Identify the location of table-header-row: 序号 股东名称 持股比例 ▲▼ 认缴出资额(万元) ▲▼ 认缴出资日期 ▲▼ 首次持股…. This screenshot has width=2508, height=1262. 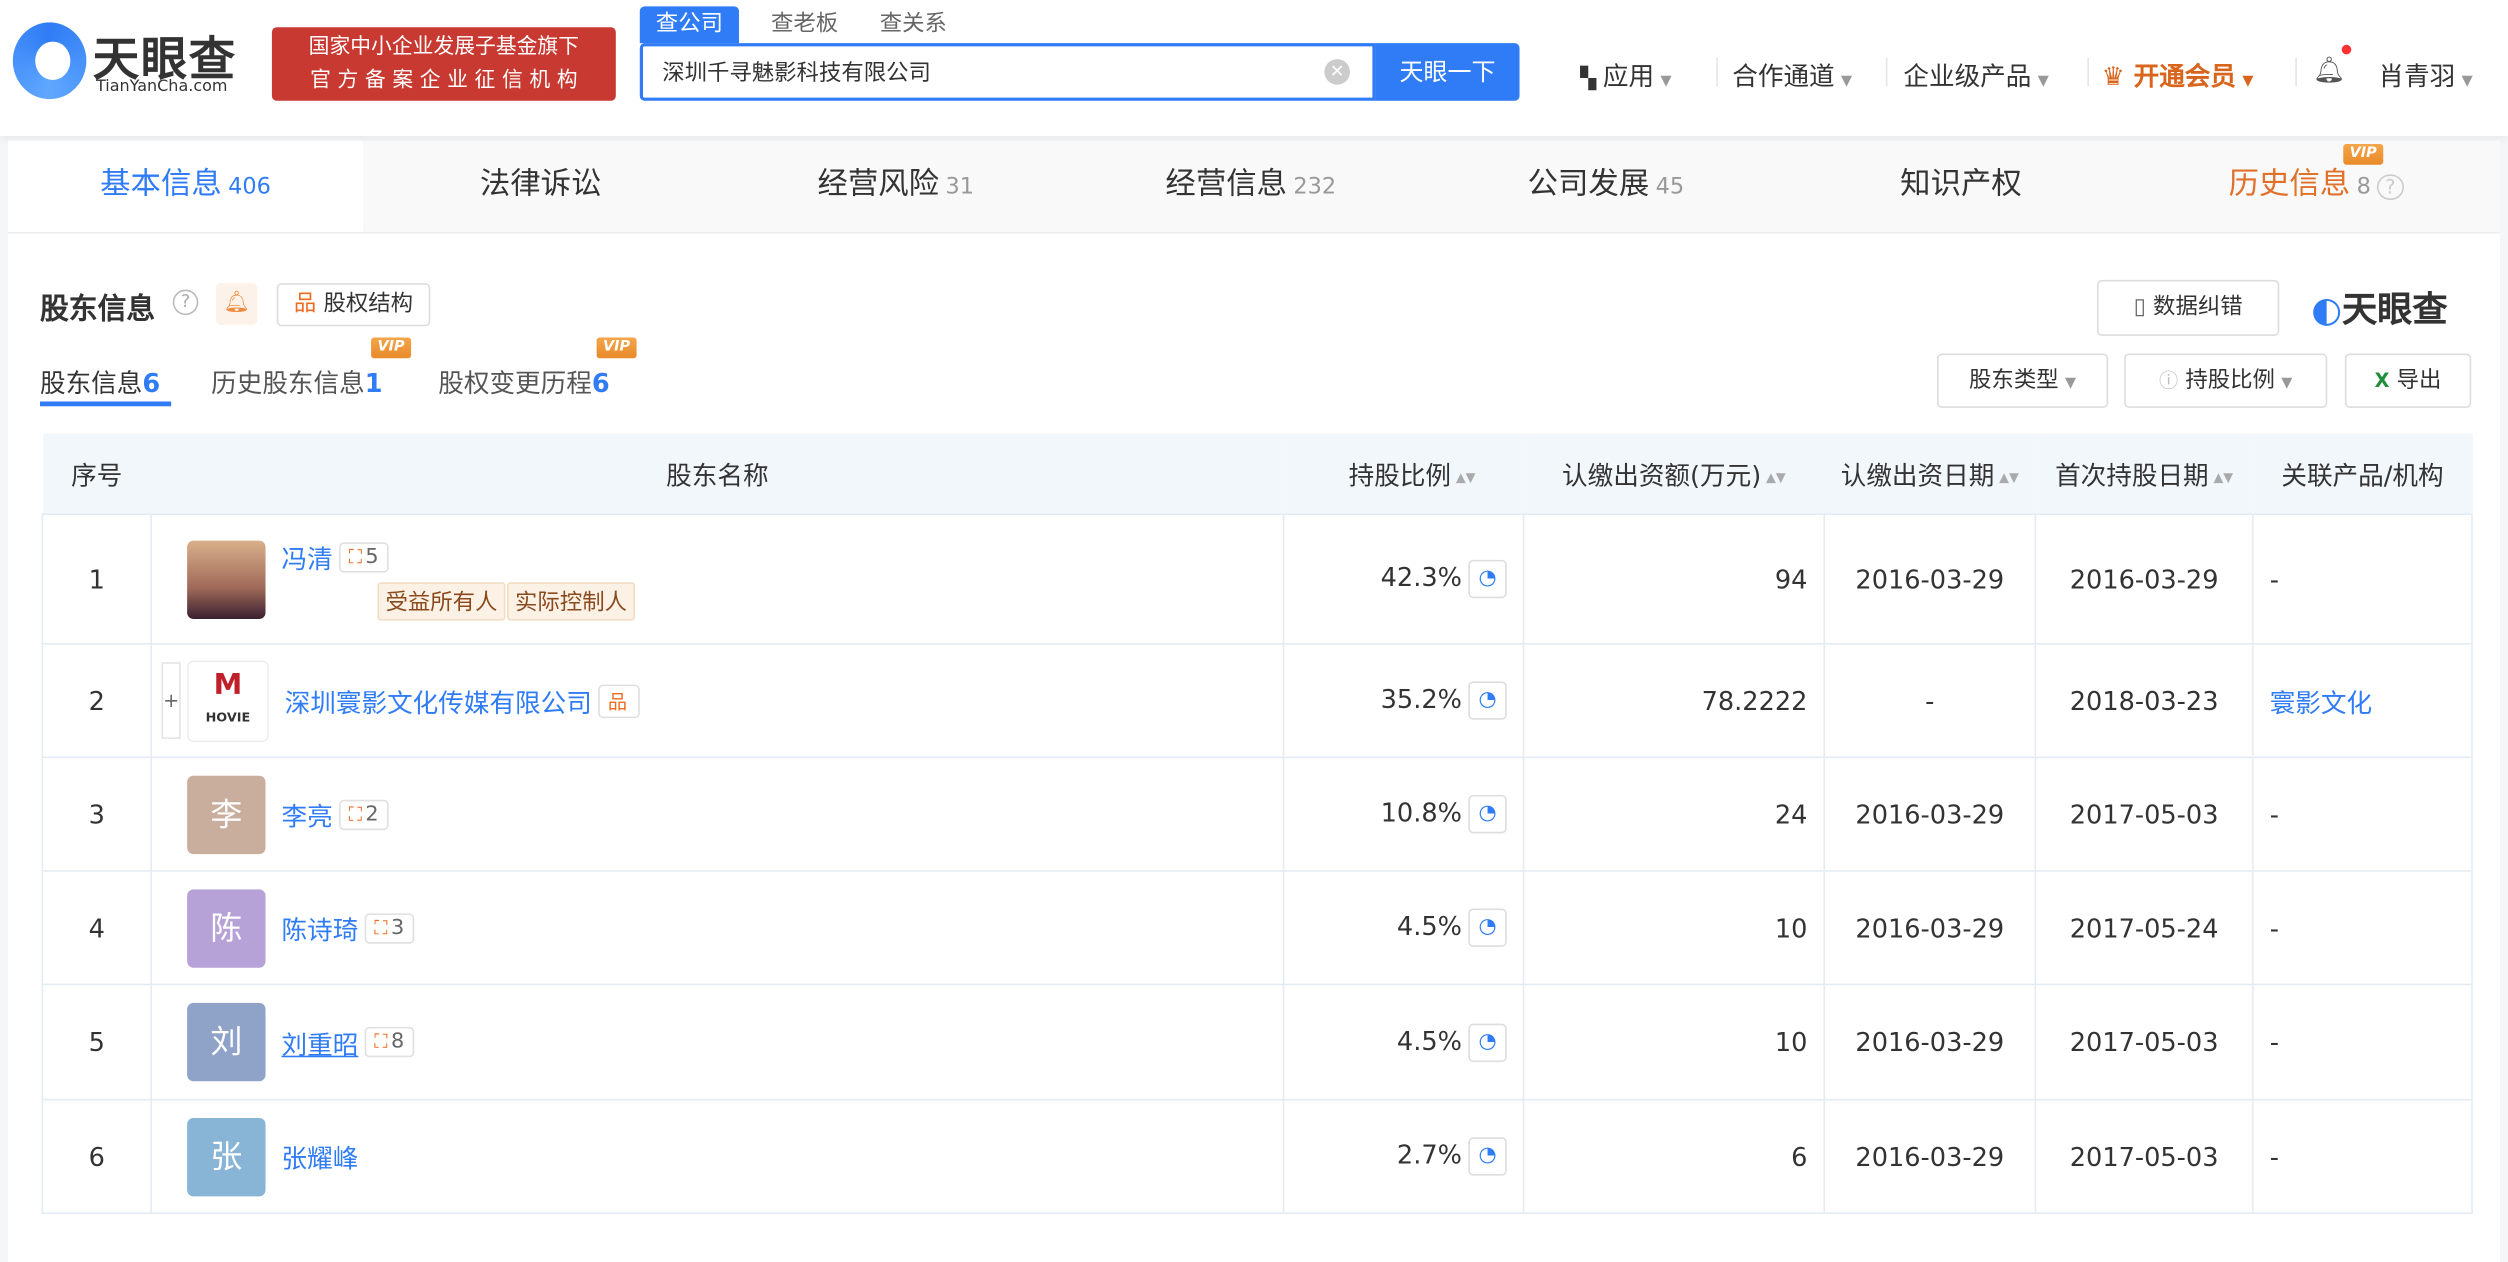
(1257, 474).